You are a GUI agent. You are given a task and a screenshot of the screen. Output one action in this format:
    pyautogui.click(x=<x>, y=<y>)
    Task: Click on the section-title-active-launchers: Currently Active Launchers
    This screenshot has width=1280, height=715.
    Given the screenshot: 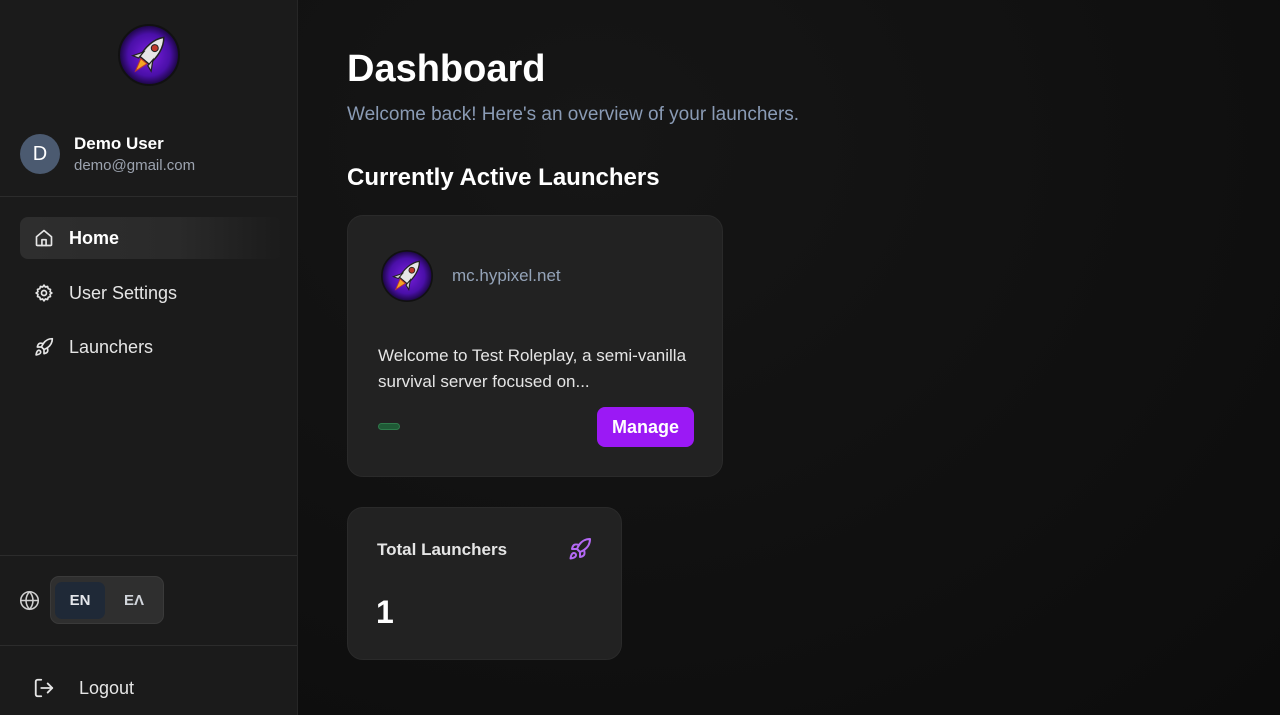 What is the action you would take?
    pyautogui.click(x=503, y=177)
    